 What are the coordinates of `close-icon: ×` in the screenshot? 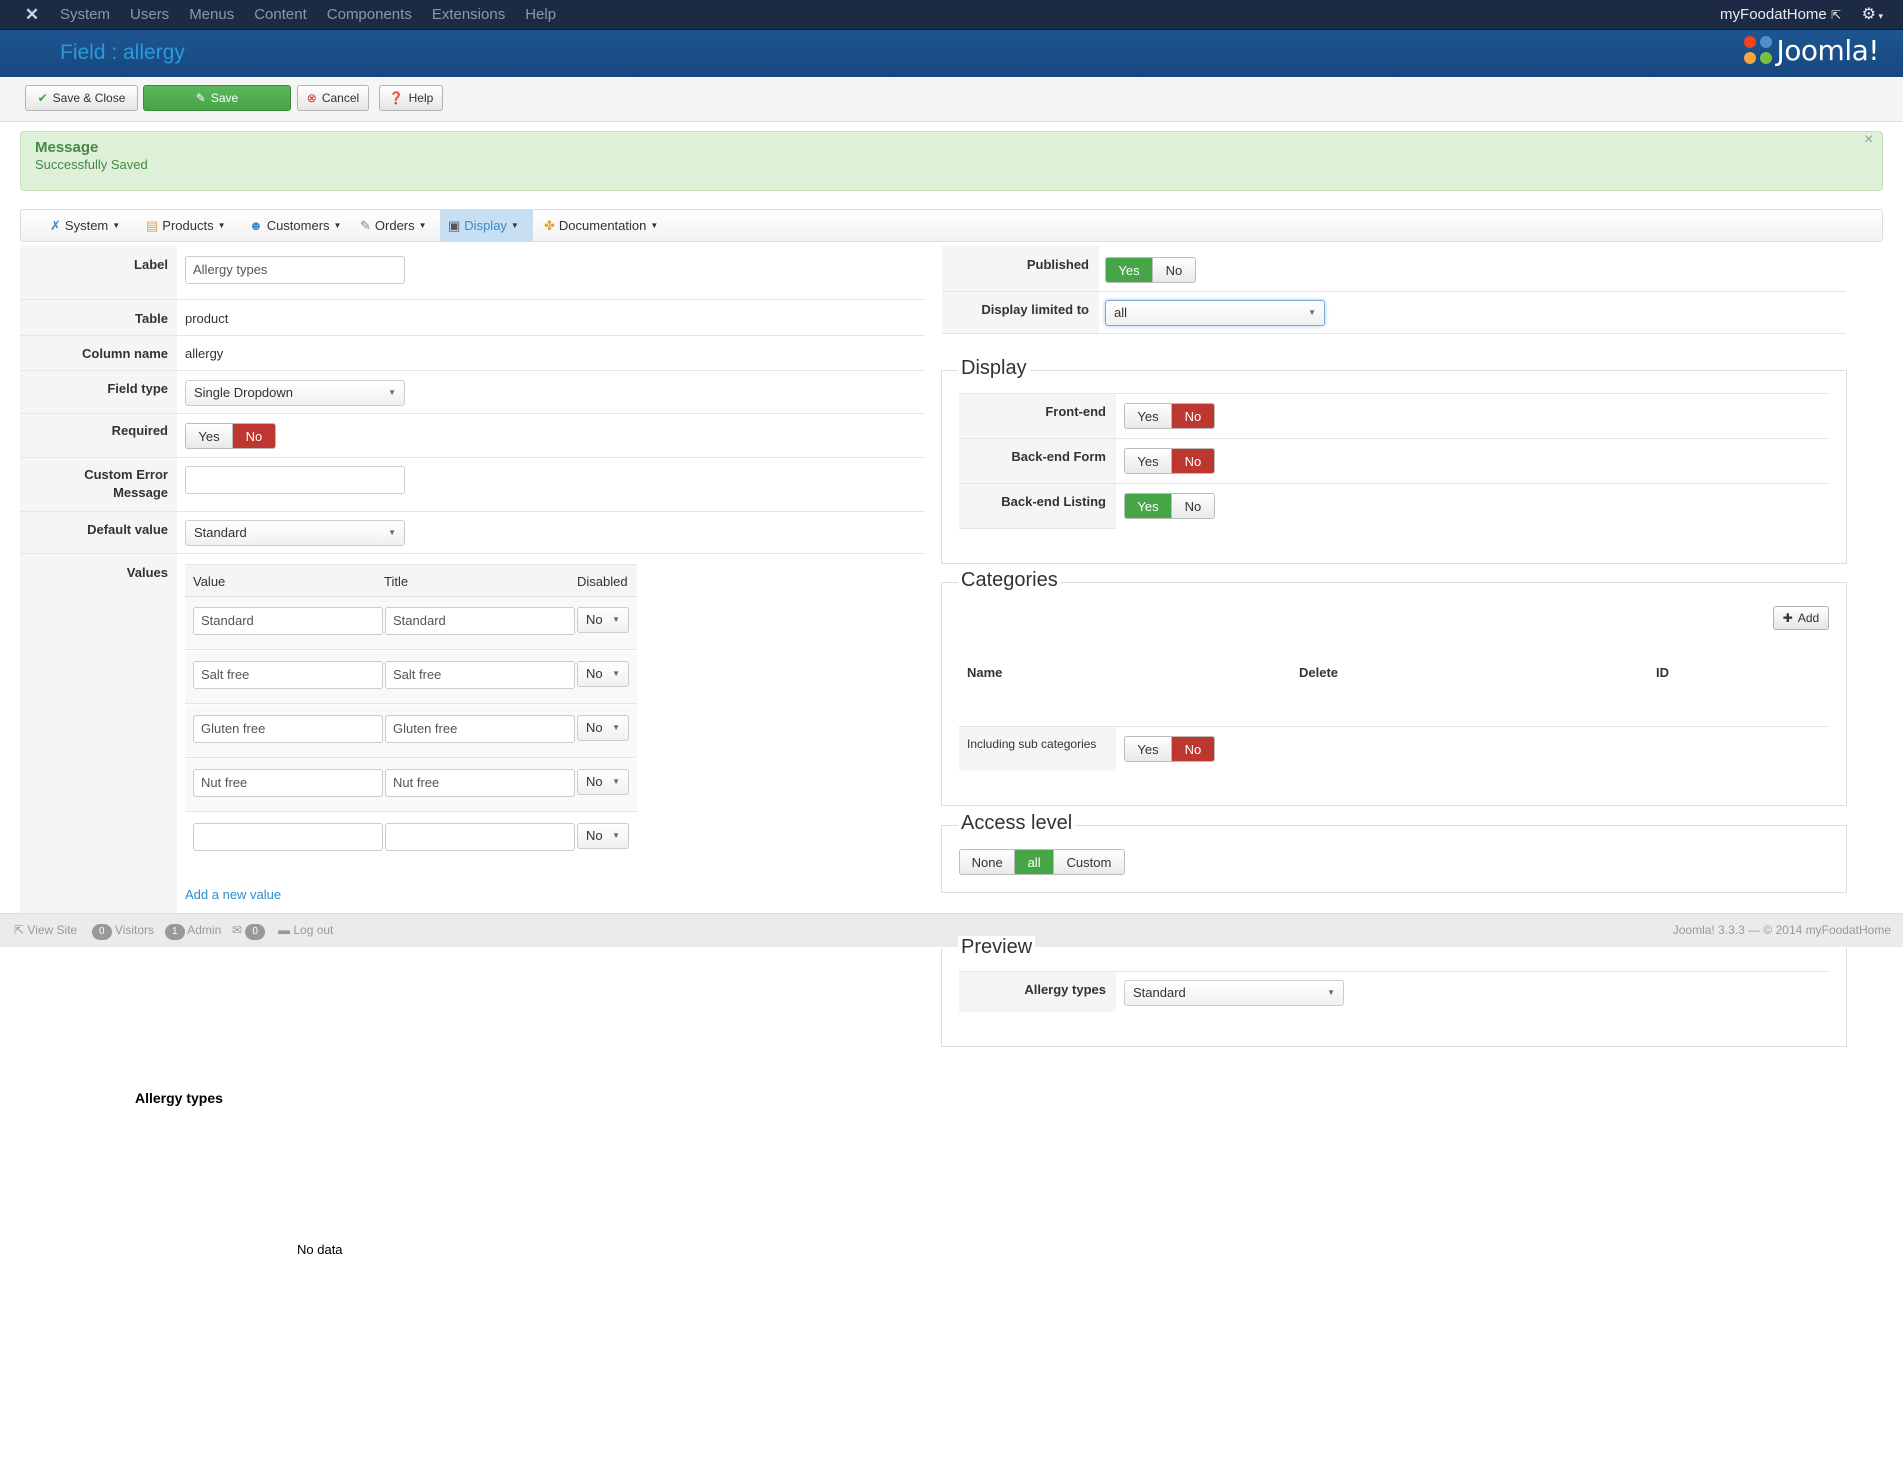 It's located at (1868, 140).